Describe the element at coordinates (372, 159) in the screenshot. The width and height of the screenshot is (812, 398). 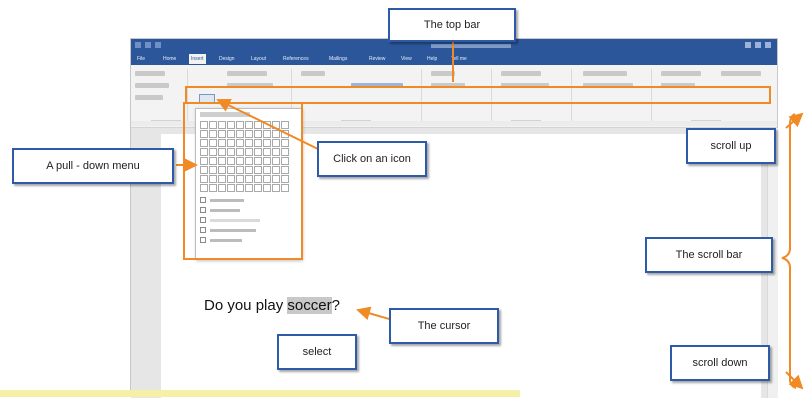
I see `callout-click-icon: Click on an icon` at that location.